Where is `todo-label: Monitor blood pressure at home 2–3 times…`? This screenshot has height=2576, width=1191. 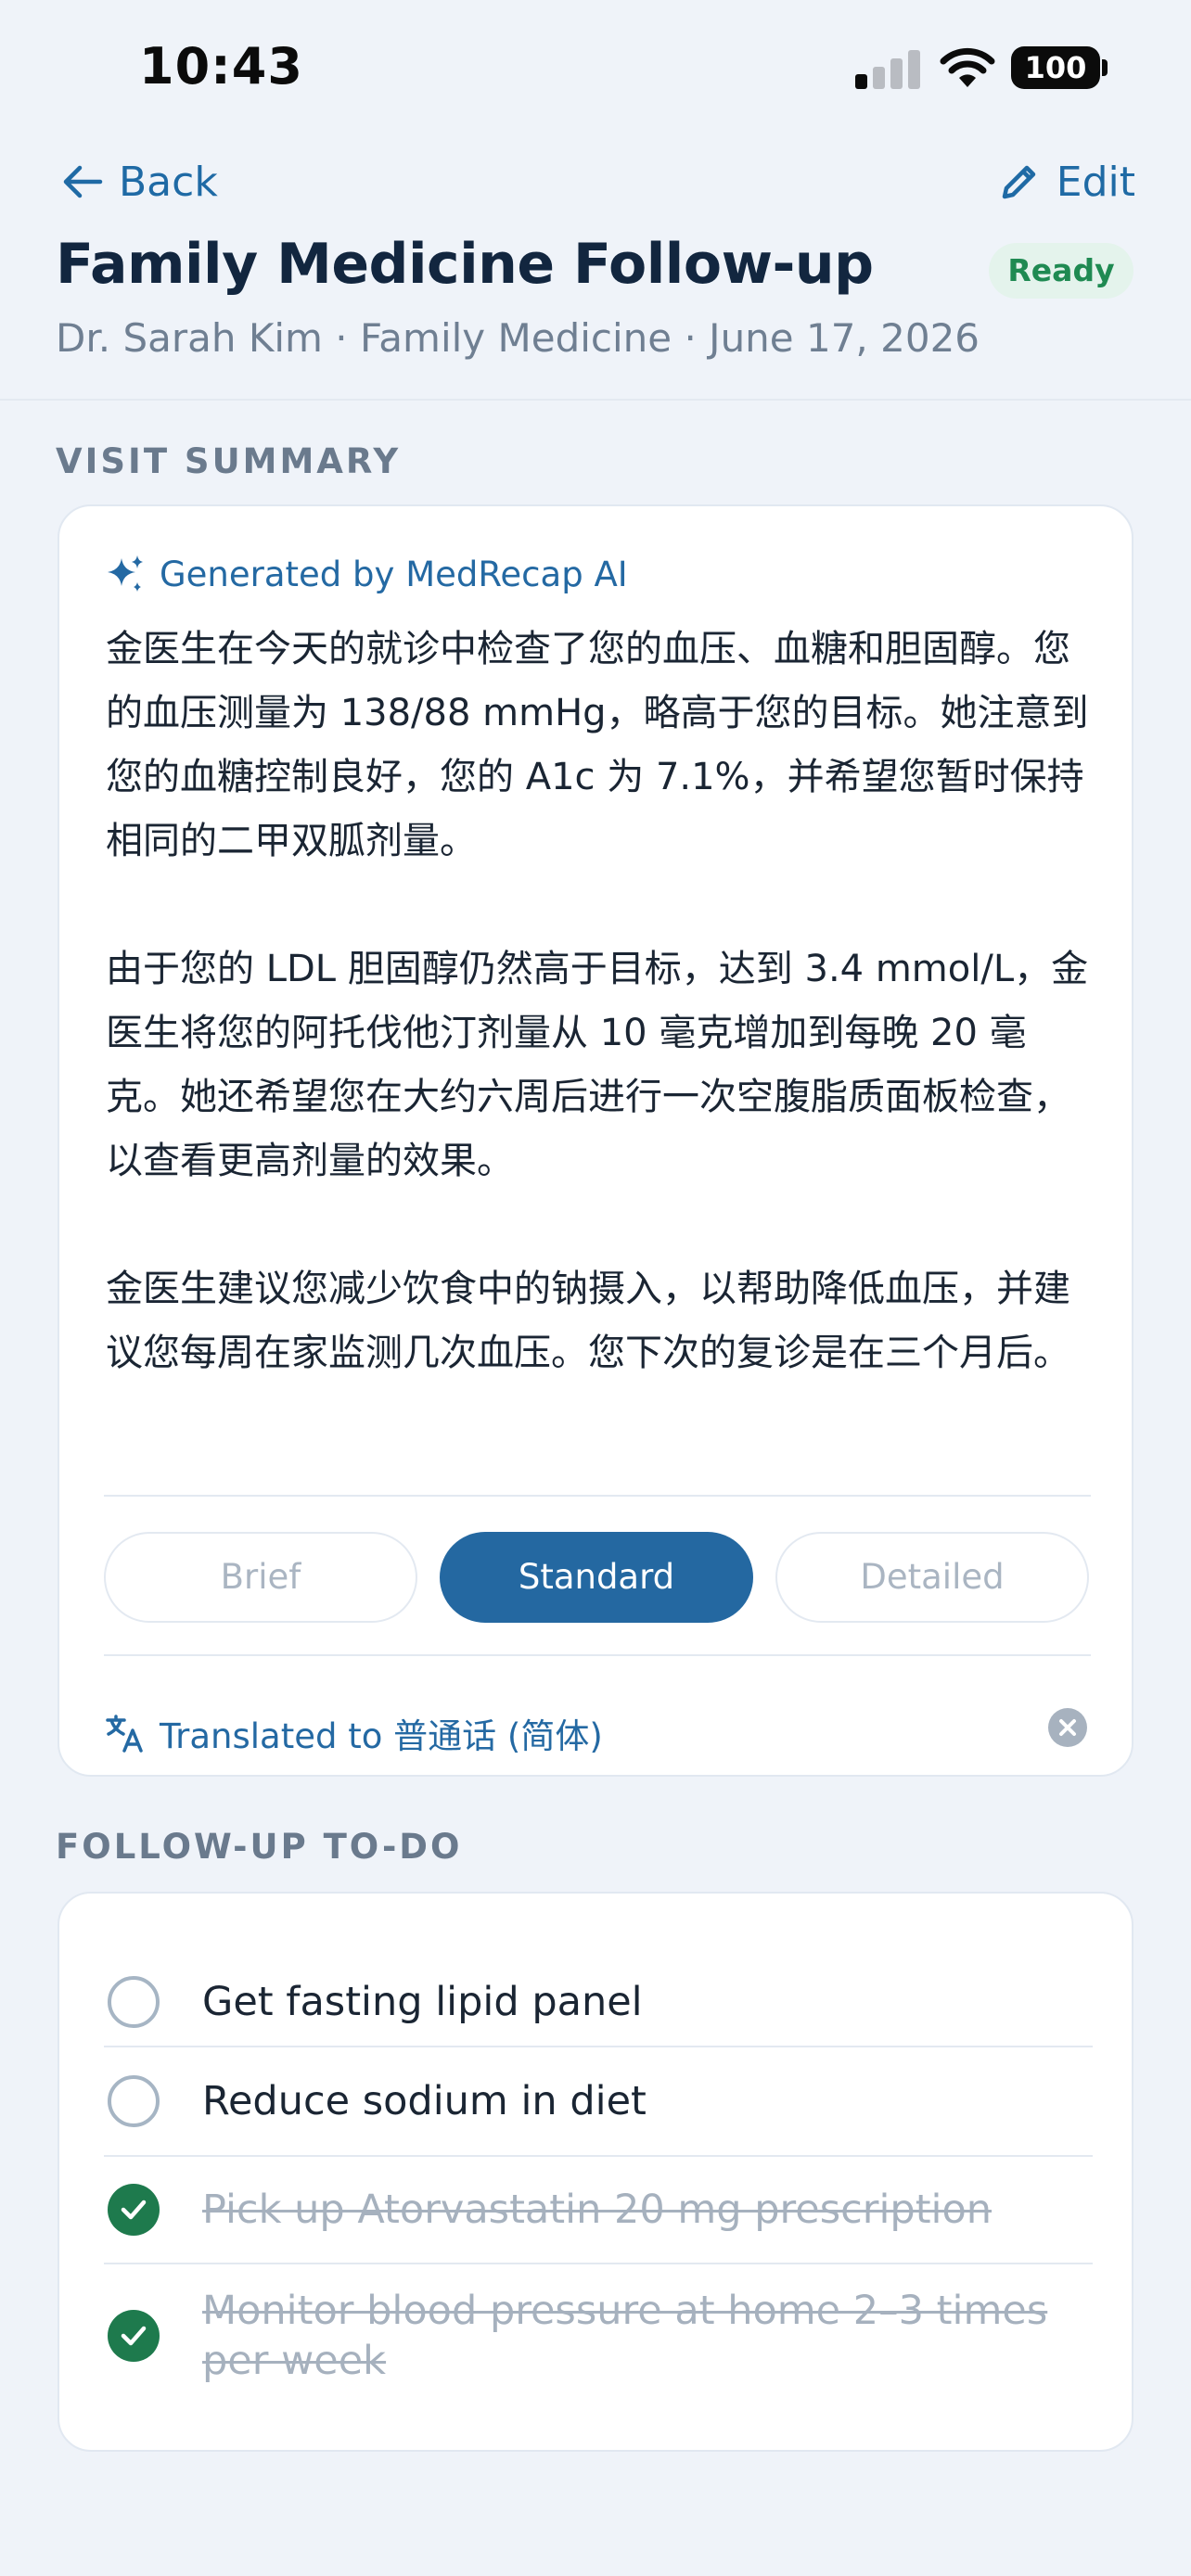
todo-label: Monitor blood pressure at home 2–3 times… is located at coordinates (625, 2336).